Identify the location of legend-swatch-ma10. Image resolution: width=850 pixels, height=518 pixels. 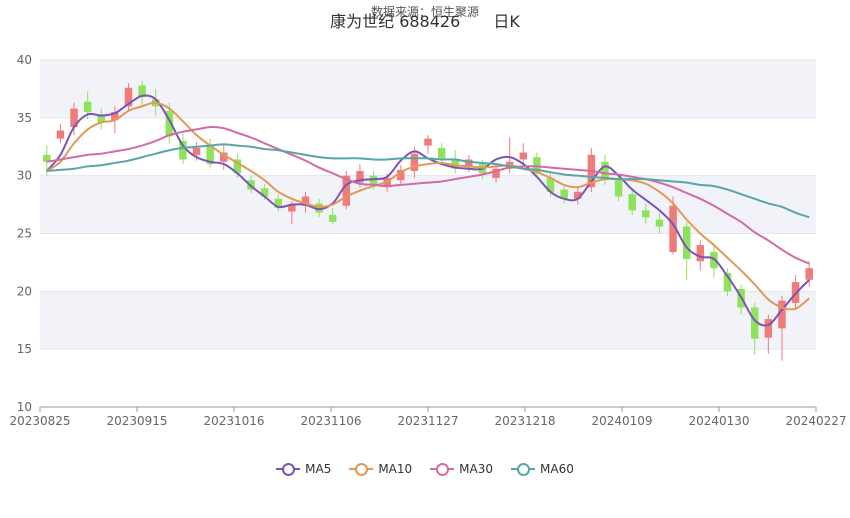
(361, 469).